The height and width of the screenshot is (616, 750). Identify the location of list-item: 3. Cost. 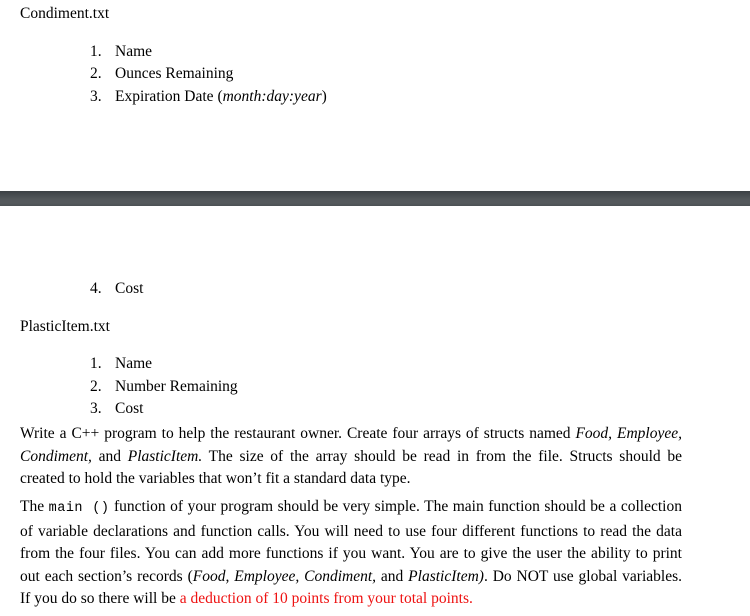
(375, 409).